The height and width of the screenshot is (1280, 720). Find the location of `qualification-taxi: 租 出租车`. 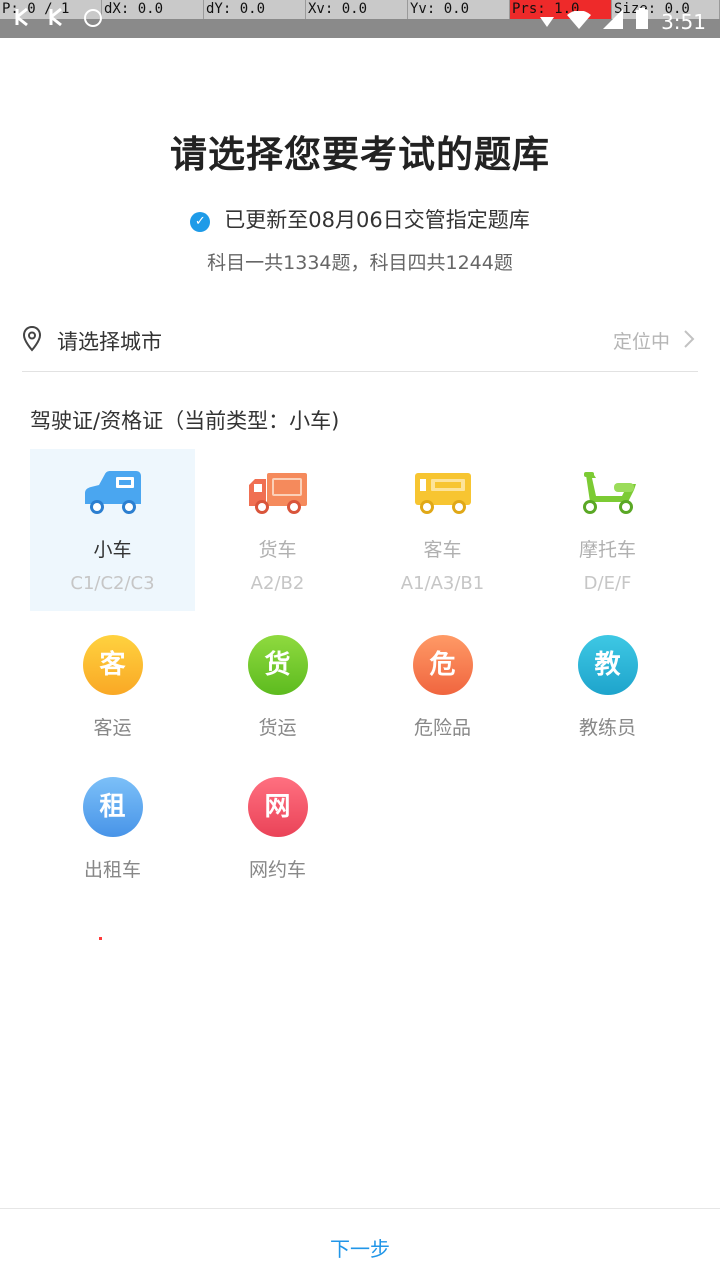

qualification-taxi: 租 出租车 is located at coordinates (112, 829).